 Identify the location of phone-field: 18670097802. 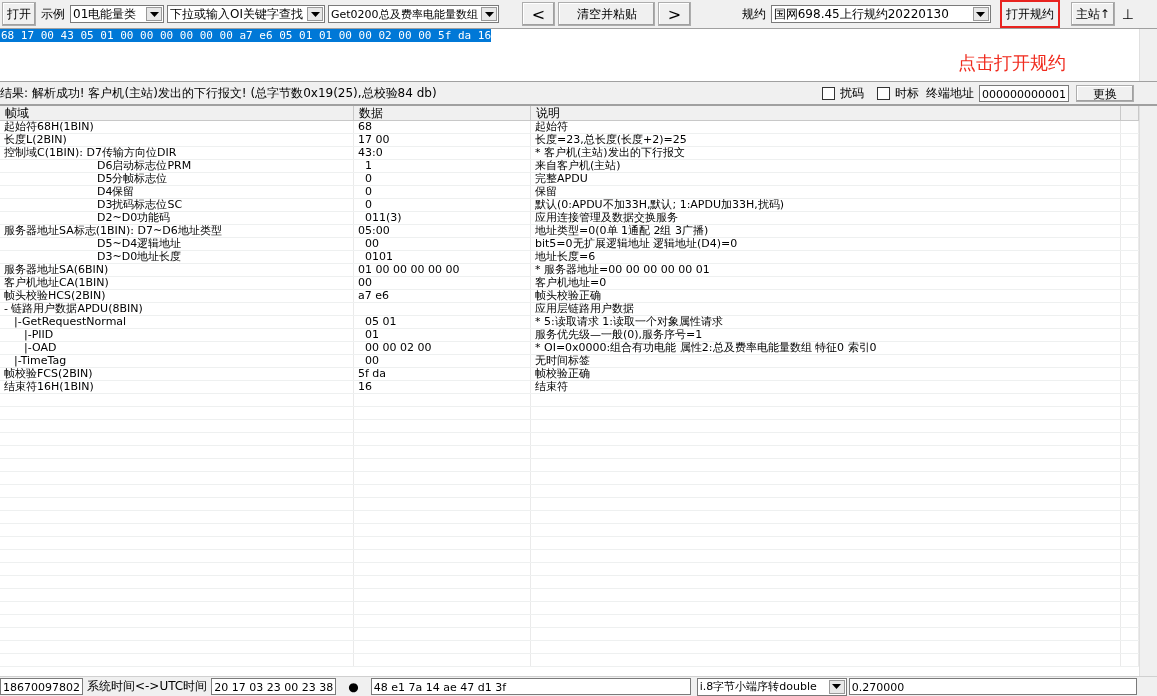
(41, 686).